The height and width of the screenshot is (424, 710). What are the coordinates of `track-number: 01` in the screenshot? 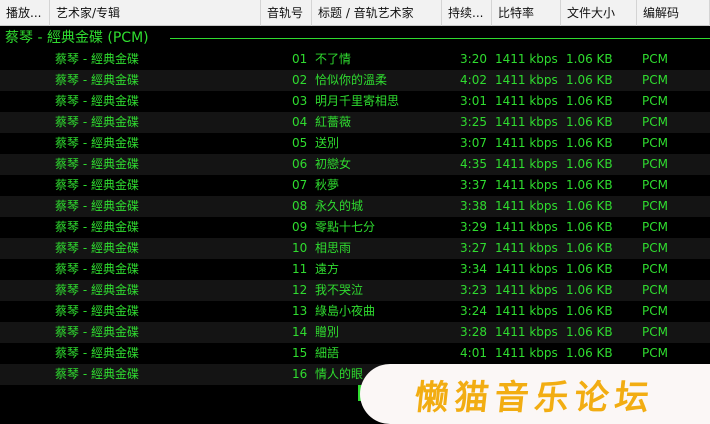 It's located at (300, 59).